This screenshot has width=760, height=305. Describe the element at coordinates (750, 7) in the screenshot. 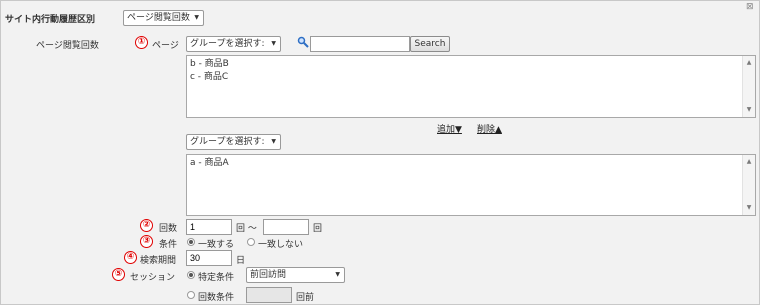

I see `close-icon: ⊠` at that location.